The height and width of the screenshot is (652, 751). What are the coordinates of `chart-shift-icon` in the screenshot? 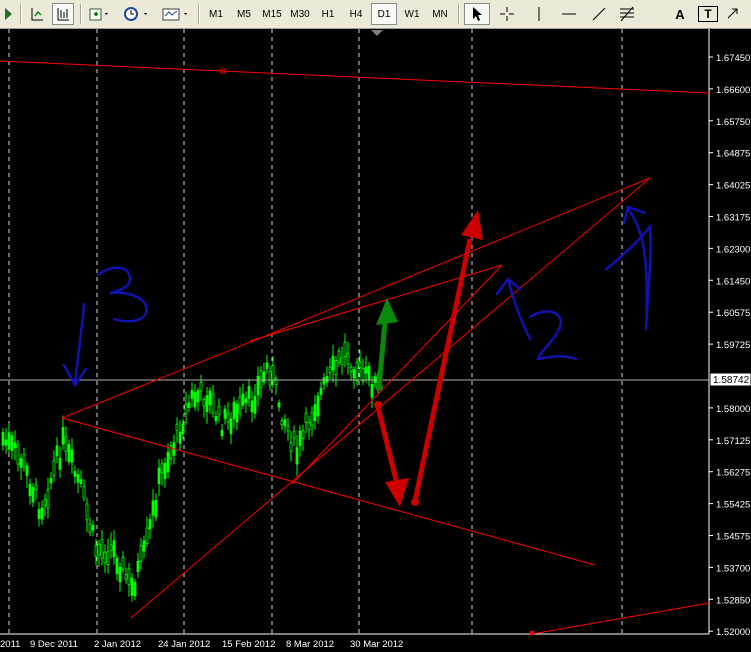 It's located at (37, 14).